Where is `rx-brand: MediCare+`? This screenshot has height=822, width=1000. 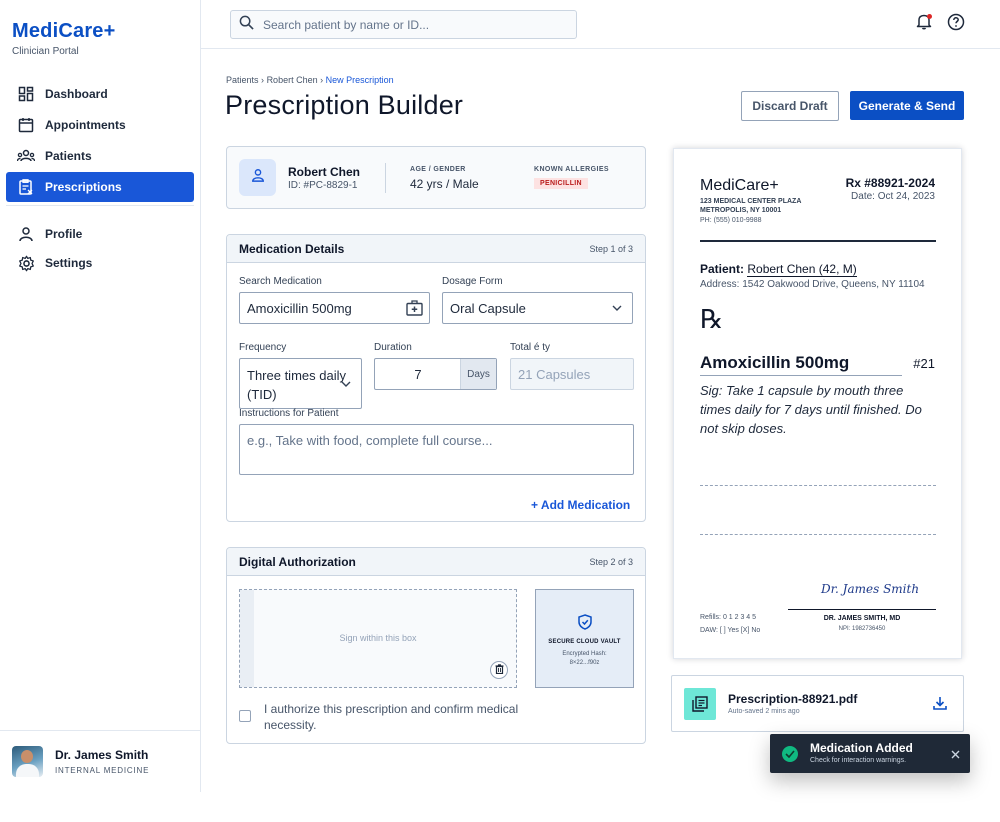
rx-brand: MediCare+ is located at coordinates (739, 185).